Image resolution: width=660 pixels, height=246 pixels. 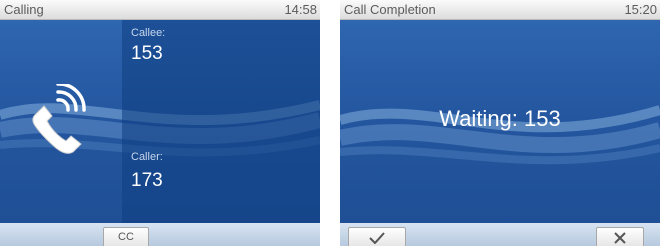 I want to click on cc-softkey: CC, so click(x=126, y=236).